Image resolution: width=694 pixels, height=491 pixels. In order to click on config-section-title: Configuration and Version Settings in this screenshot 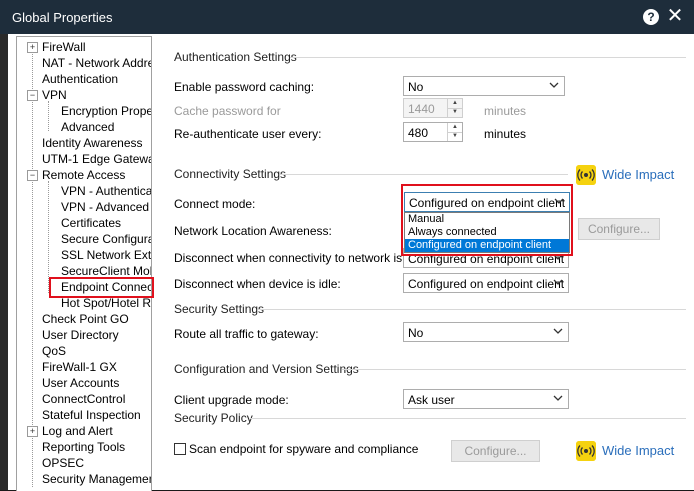, I will do `click(266, 369)`.